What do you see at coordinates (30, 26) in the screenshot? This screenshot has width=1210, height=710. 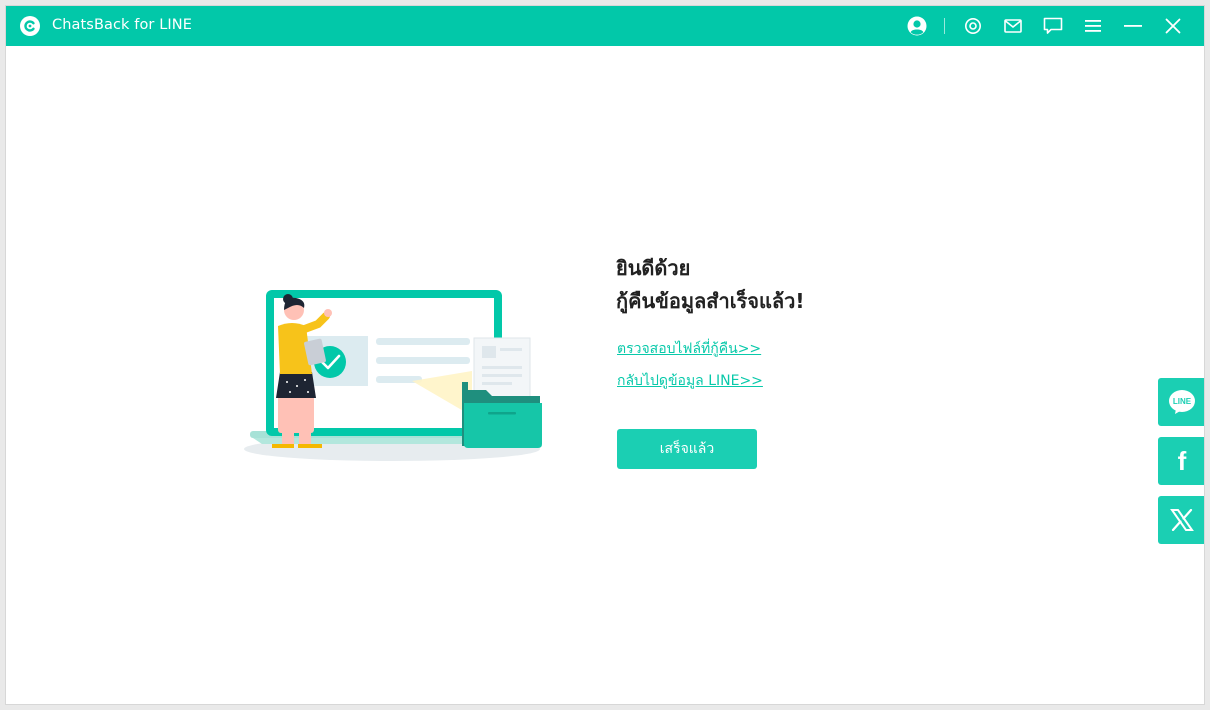 I see `app-logo-icon` at bounding box center [30, 26].